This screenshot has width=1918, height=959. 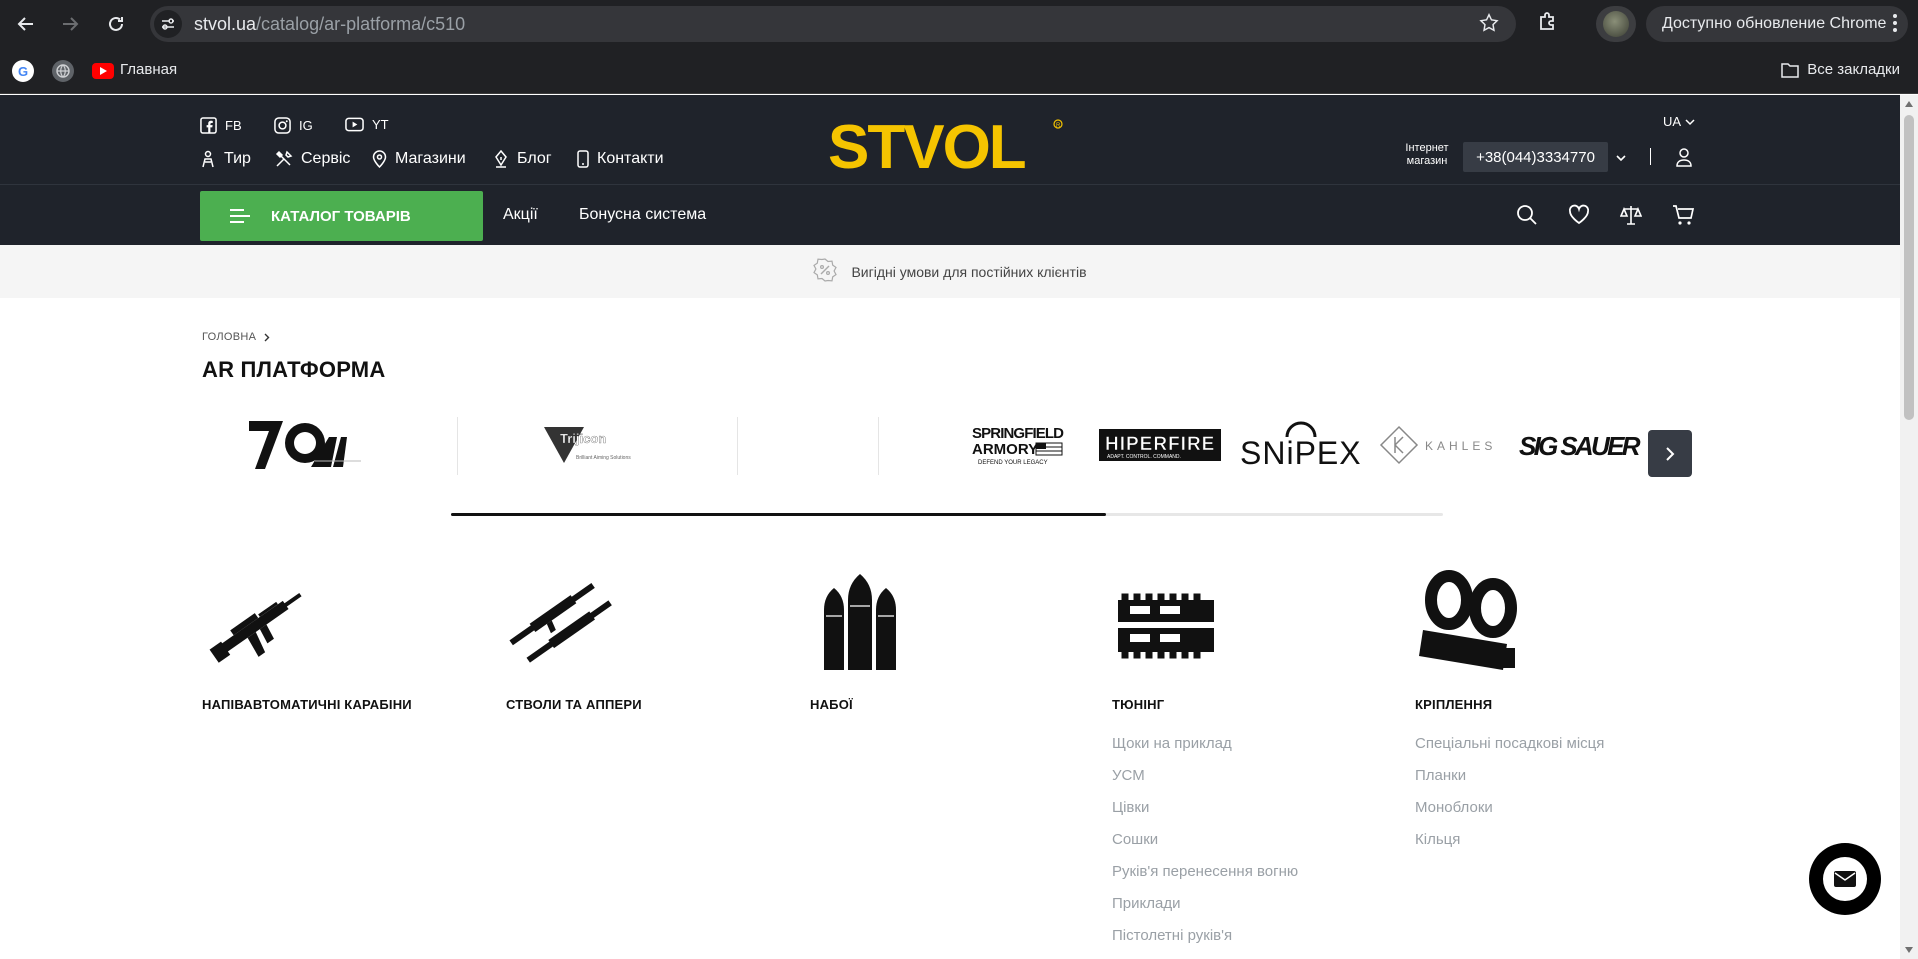 What do you see at coordinates (1683, 217) in the screenshot?
I see `cart-icon` at bounding box center [1683, 217].